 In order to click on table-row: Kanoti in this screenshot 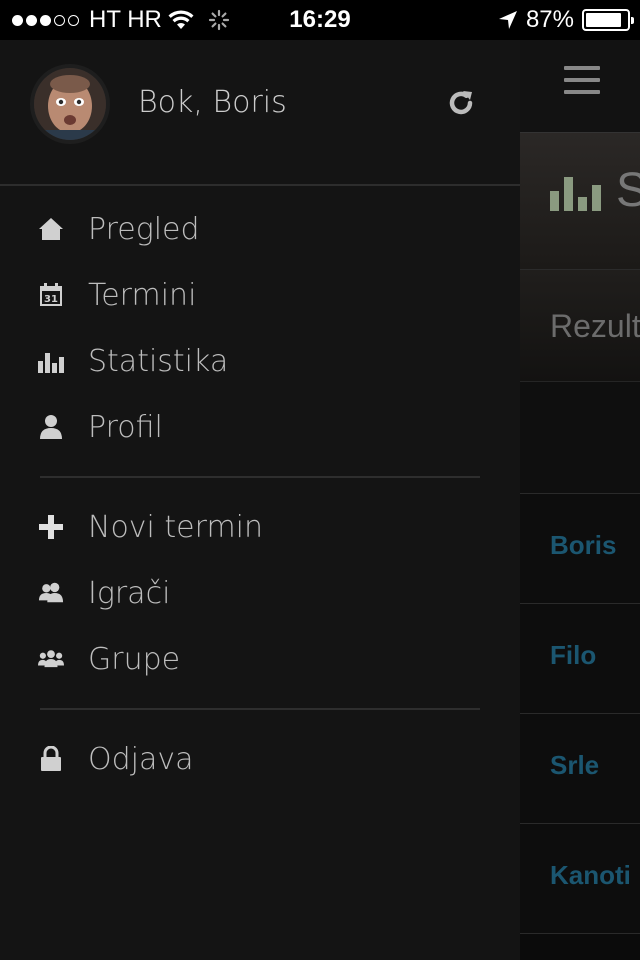, I will do `click(580, 879)`.